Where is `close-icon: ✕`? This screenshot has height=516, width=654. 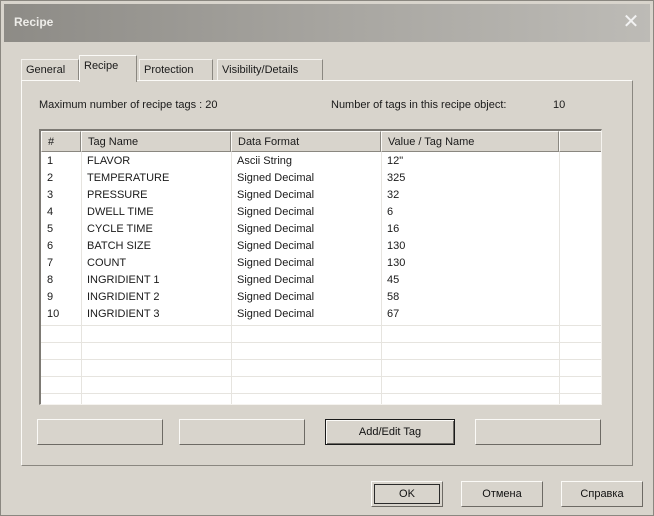 close-icon: ✕ is located at coordinates (631, 22).